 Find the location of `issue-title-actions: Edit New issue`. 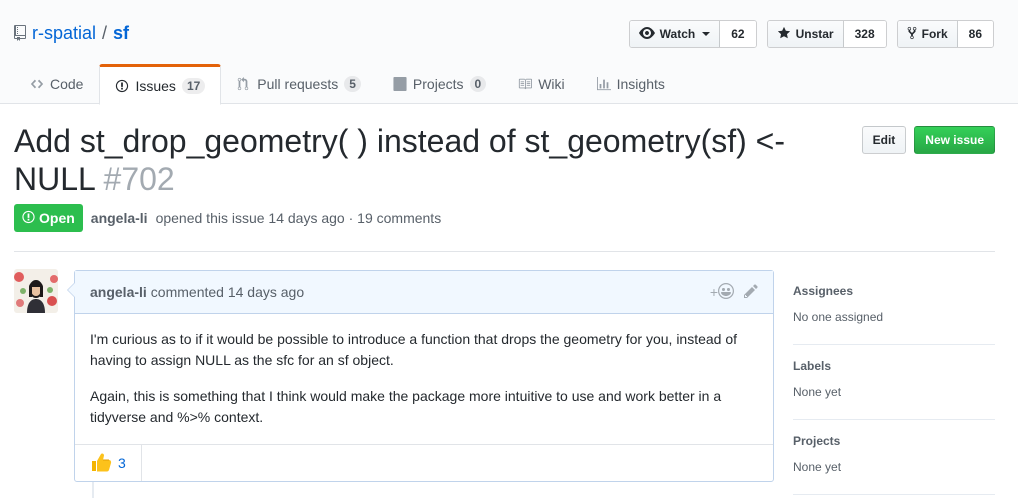

issue-title-actions: Edit New issue is located at coordinates (928, 140).